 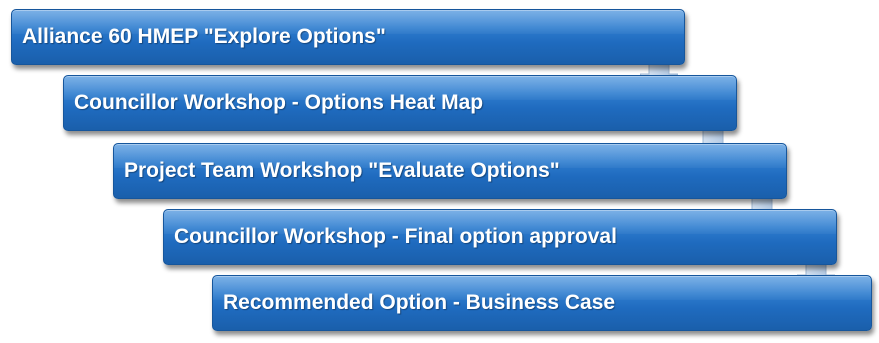 I want to click on process-step-3: Project Team Workshop "Evaluate Options", so click(x=450, y=171).